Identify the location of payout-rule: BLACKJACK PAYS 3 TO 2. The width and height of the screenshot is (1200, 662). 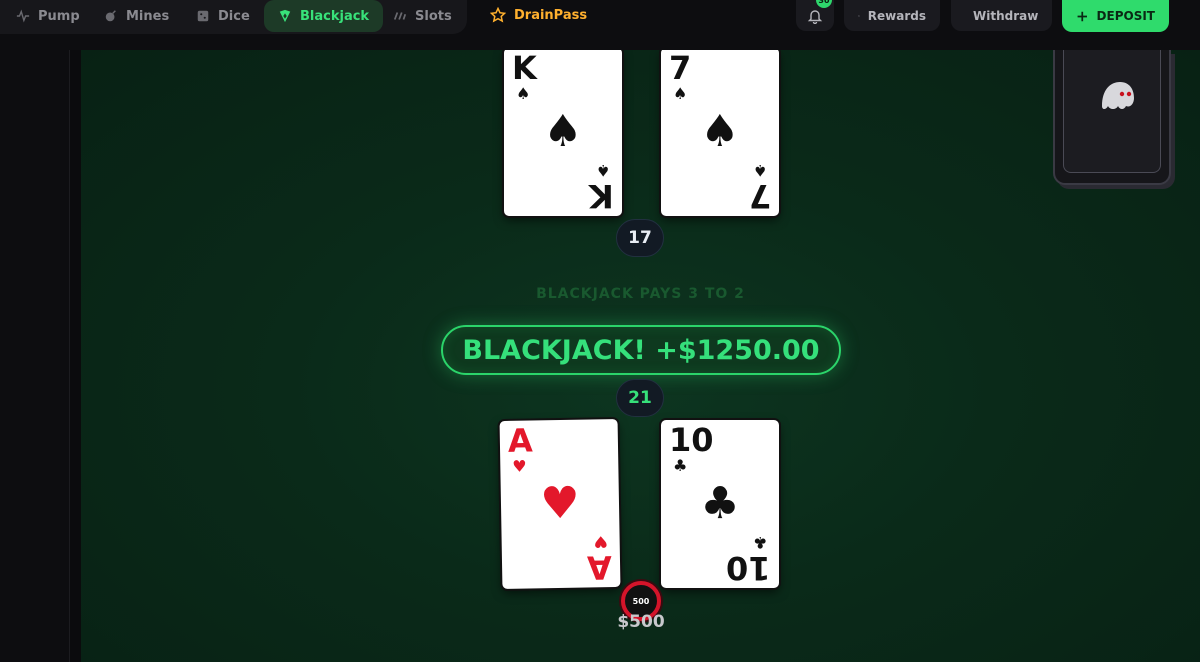
(640, 294).